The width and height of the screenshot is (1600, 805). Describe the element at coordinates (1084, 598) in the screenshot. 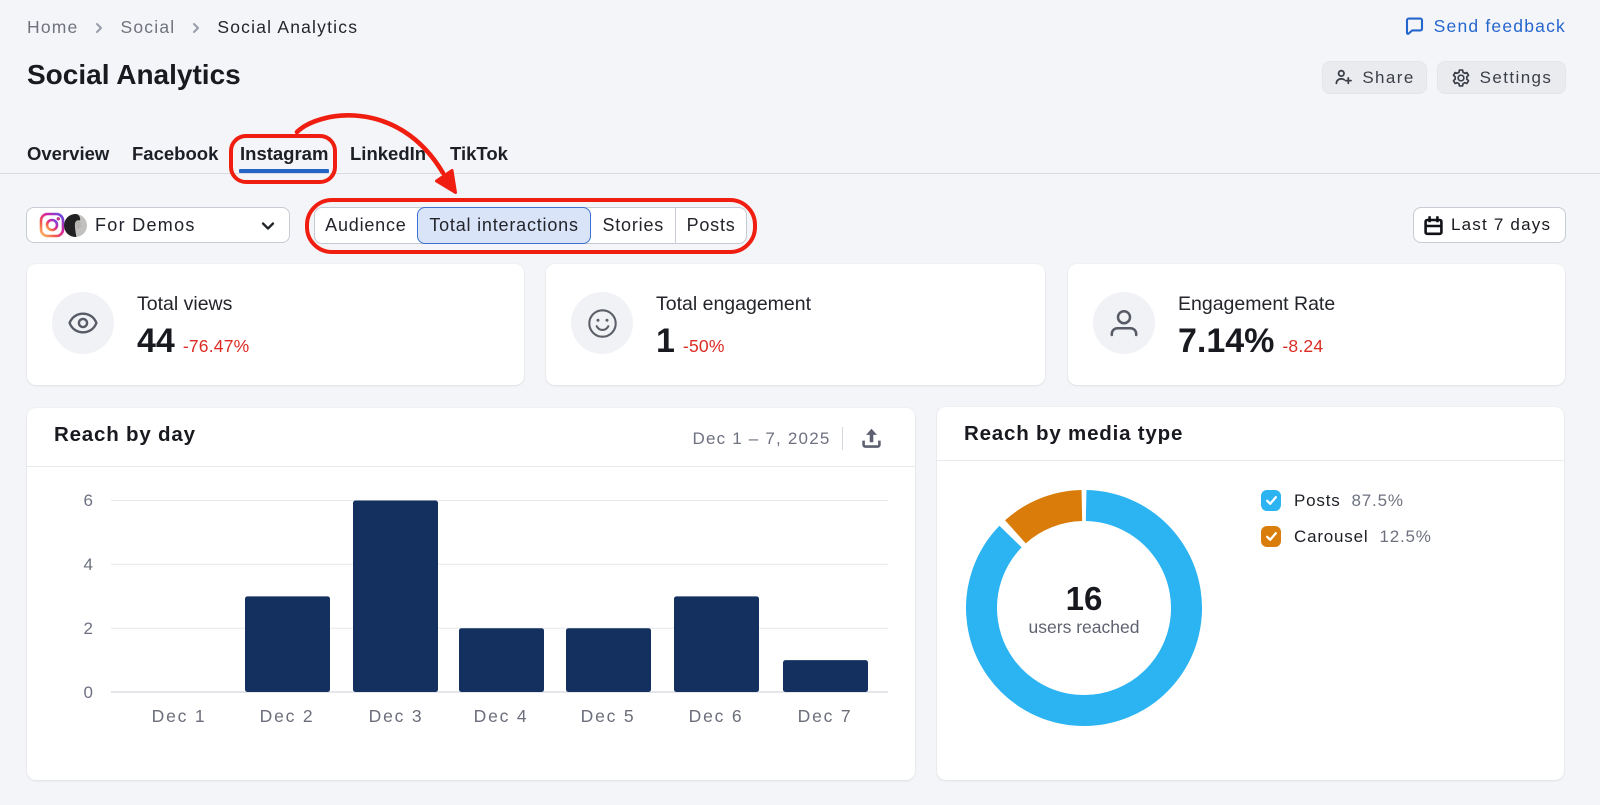

I see `svg-text: 16` at that location.